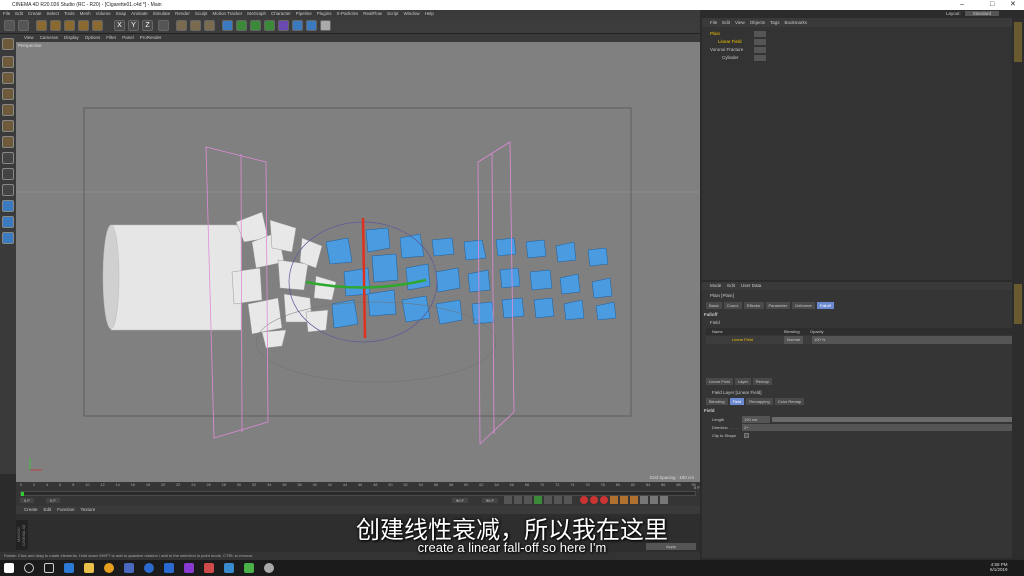 The width and height of the screenshot is (1024, 576). Describe the element at coordinates (128, 38) in the screenshot. I see `viewport-menu-panel: Panel` at that location.